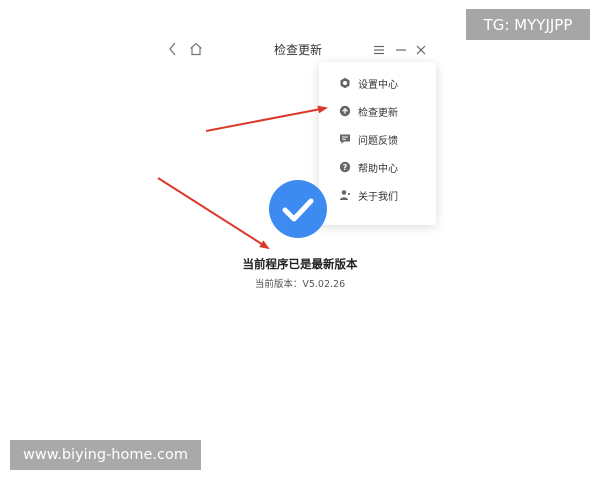 The height and width of the screenshot is (480, 600). I want to click on help-icon: ?, so click(345, 167).